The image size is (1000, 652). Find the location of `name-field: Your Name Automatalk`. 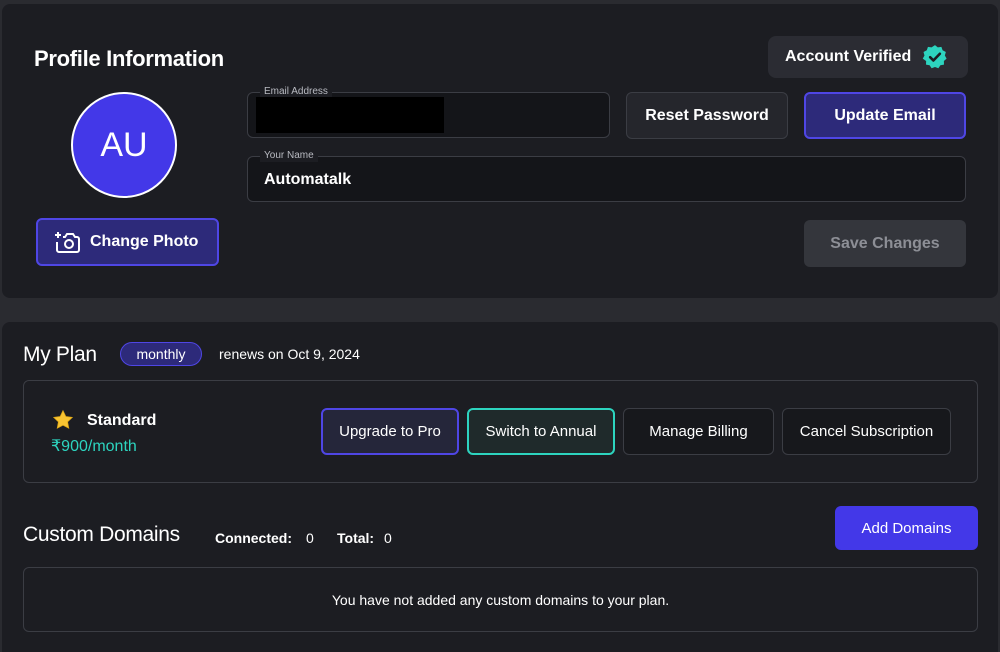

name-field: Your Name Automatalk is located at coordinates (606, 176).